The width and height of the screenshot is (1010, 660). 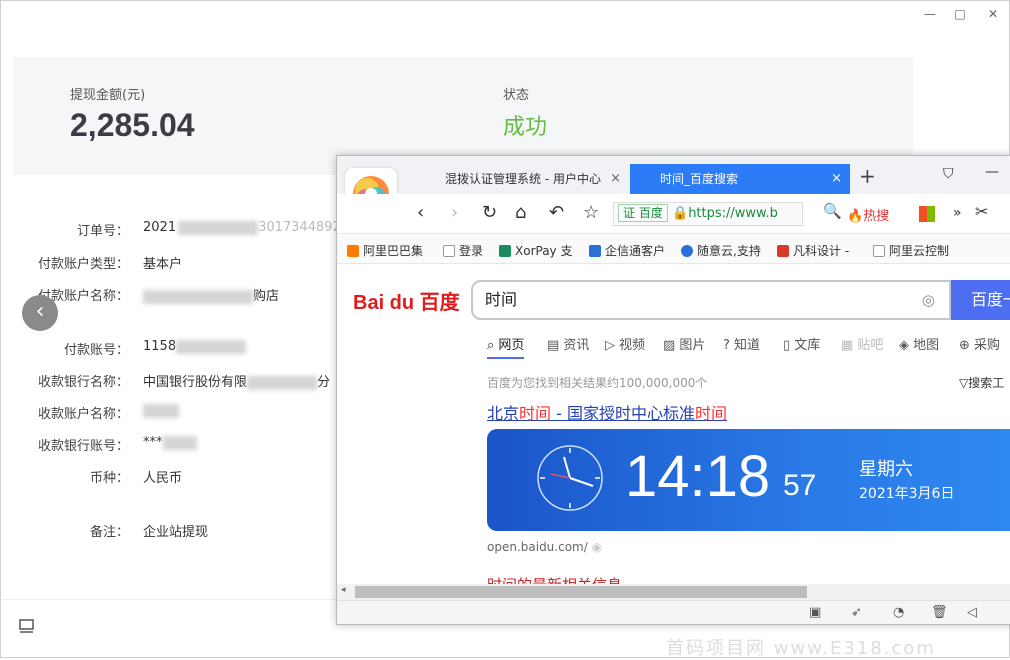 I want to click on result-count: 百度为您找到相关结果约100,000,000个, so click(x=597, y=383).